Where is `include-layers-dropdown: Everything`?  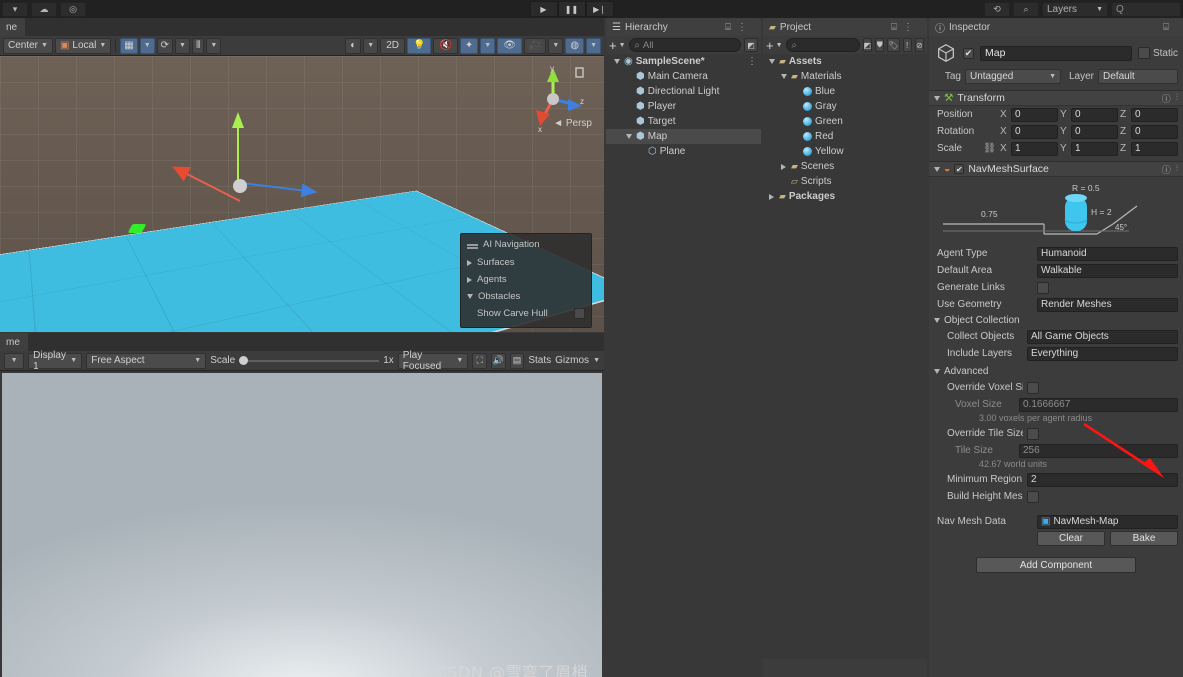
include-layers-dropdown: Everything is located at coordinates (1102, 353).